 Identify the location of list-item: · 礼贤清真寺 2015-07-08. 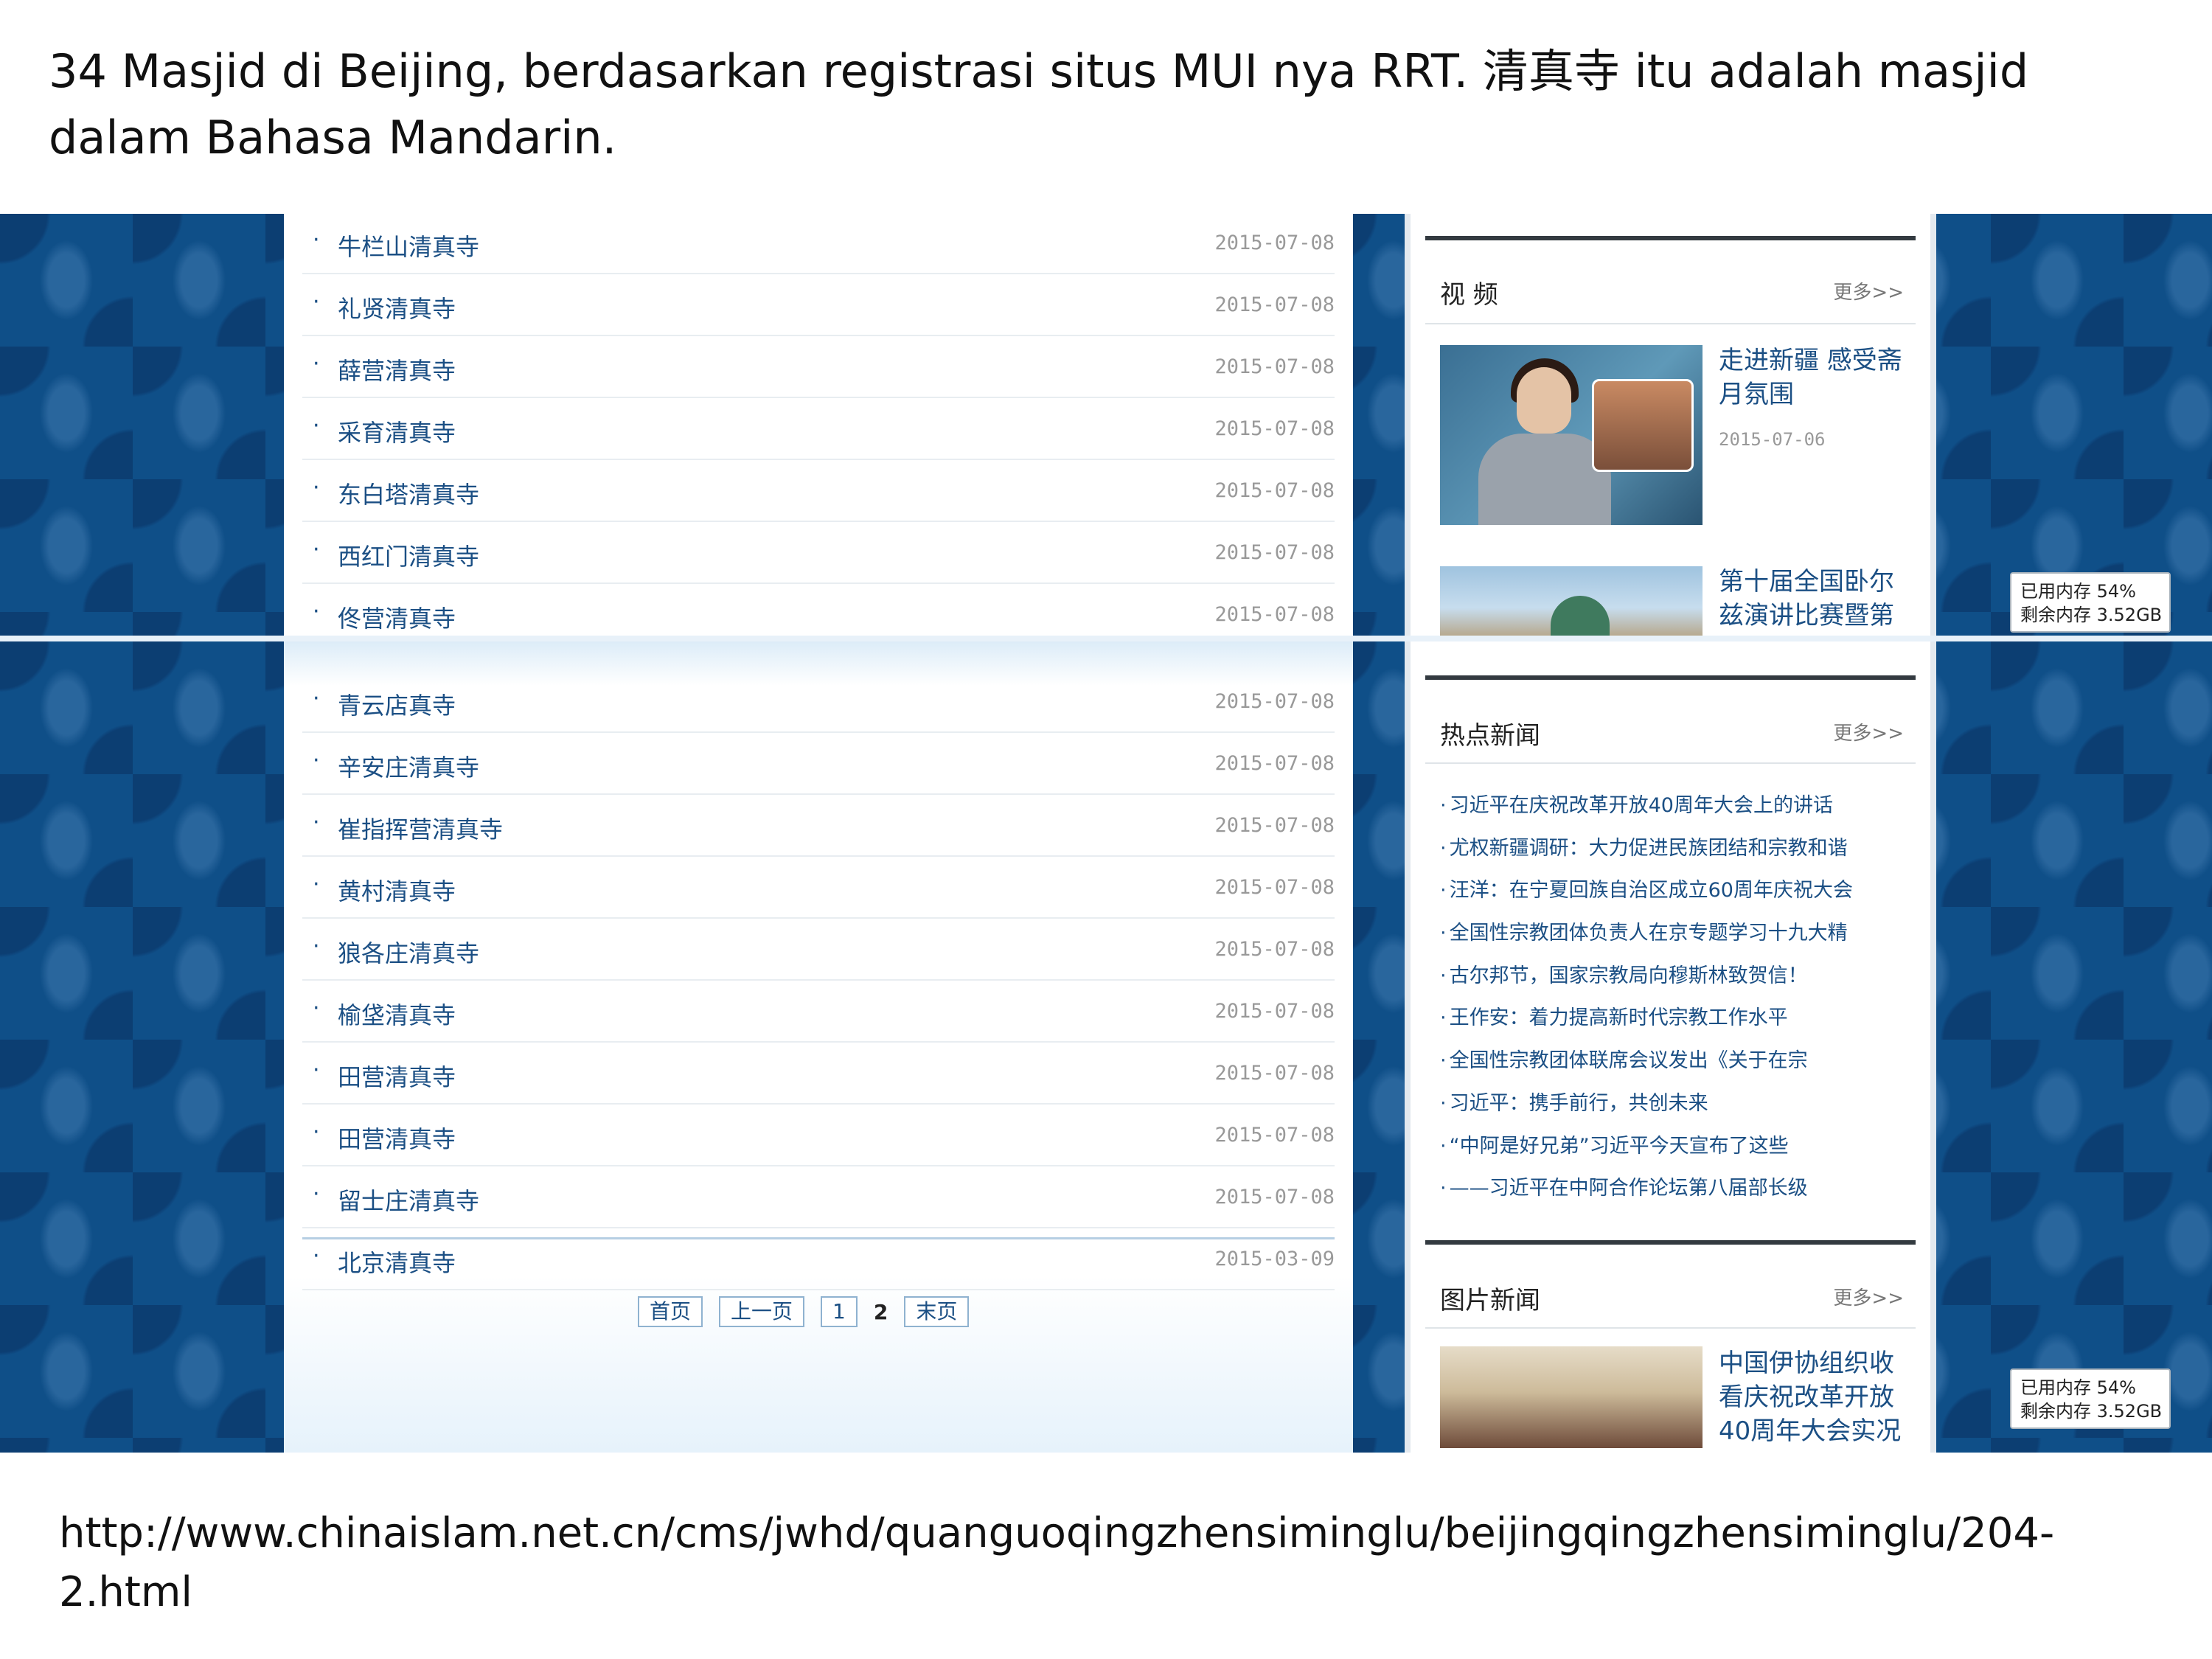
(818, 305).